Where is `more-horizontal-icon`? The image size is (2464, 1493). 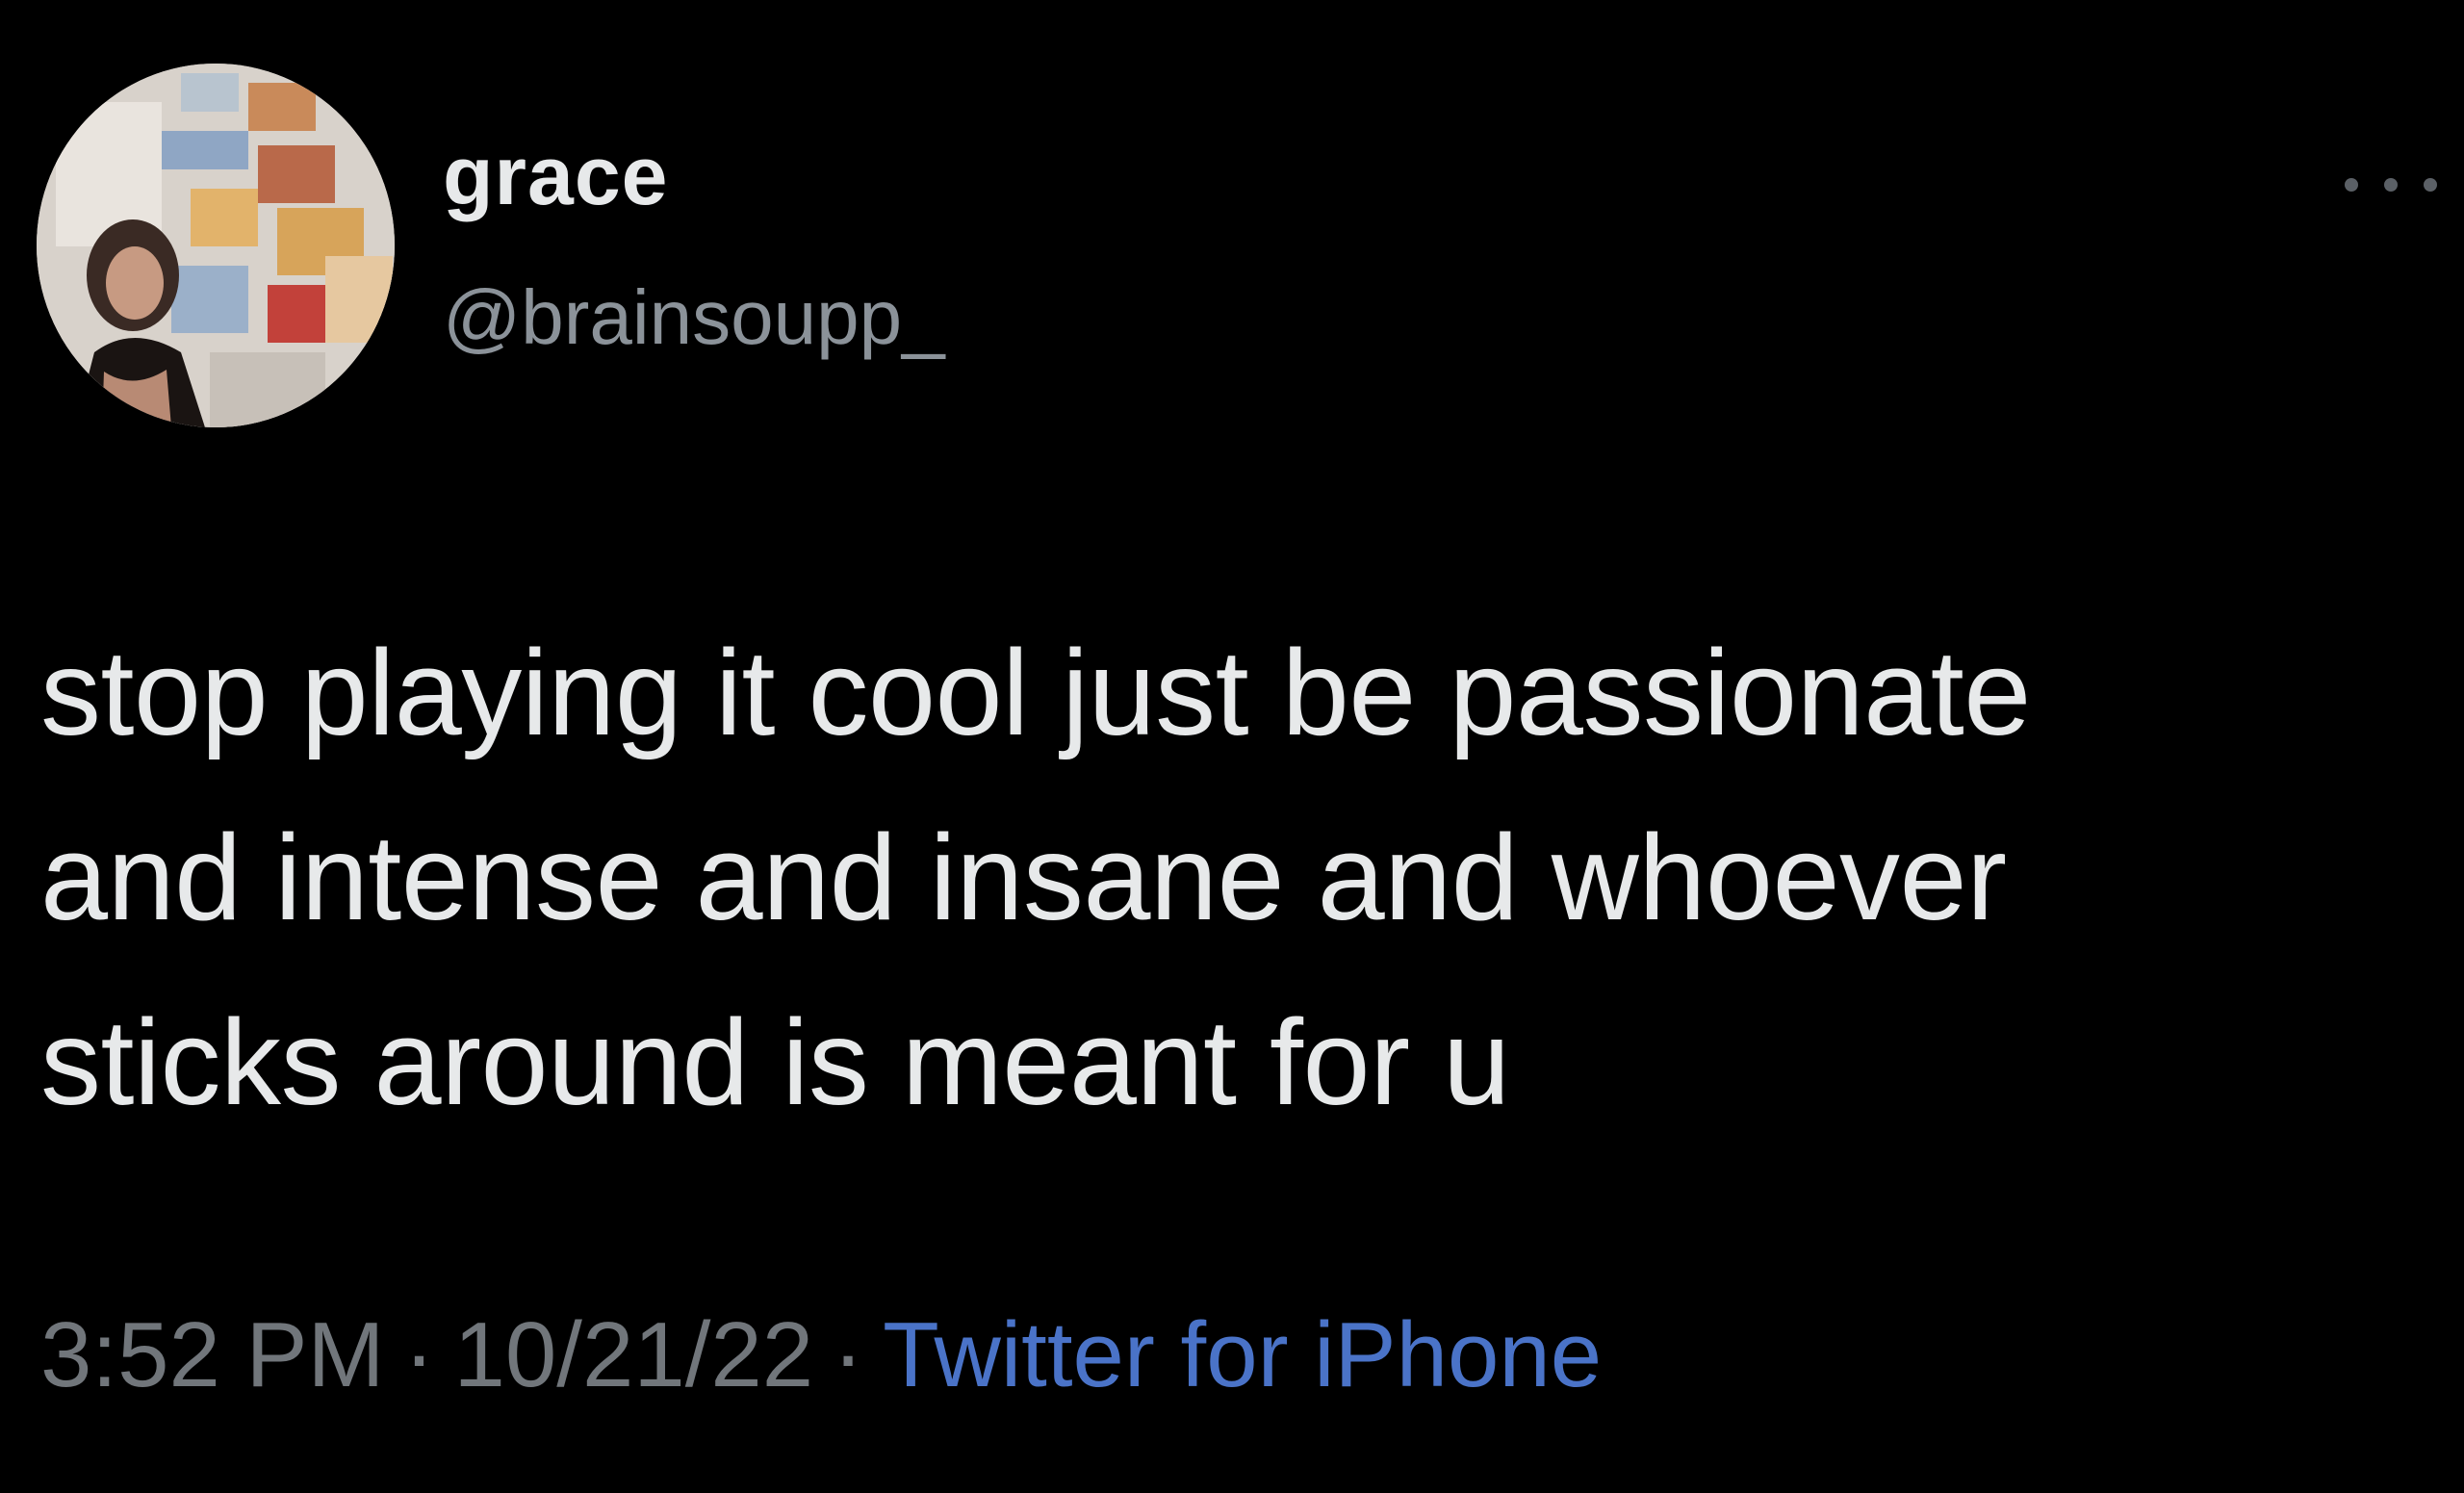 more-horizontal-icon is located at coordinates (2351, 185).